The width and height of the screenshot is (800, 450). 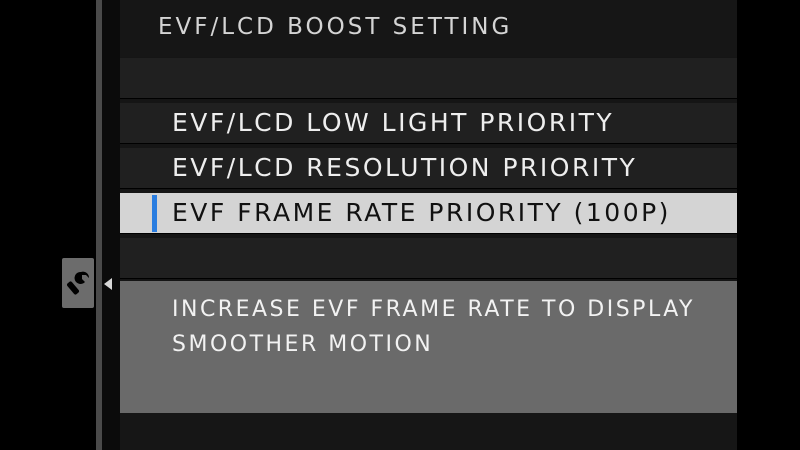 I want to click on menu-item-low-light-priority: EVF/LCD LOW LIGHT PRIORITY, so click(x=428, y=123).